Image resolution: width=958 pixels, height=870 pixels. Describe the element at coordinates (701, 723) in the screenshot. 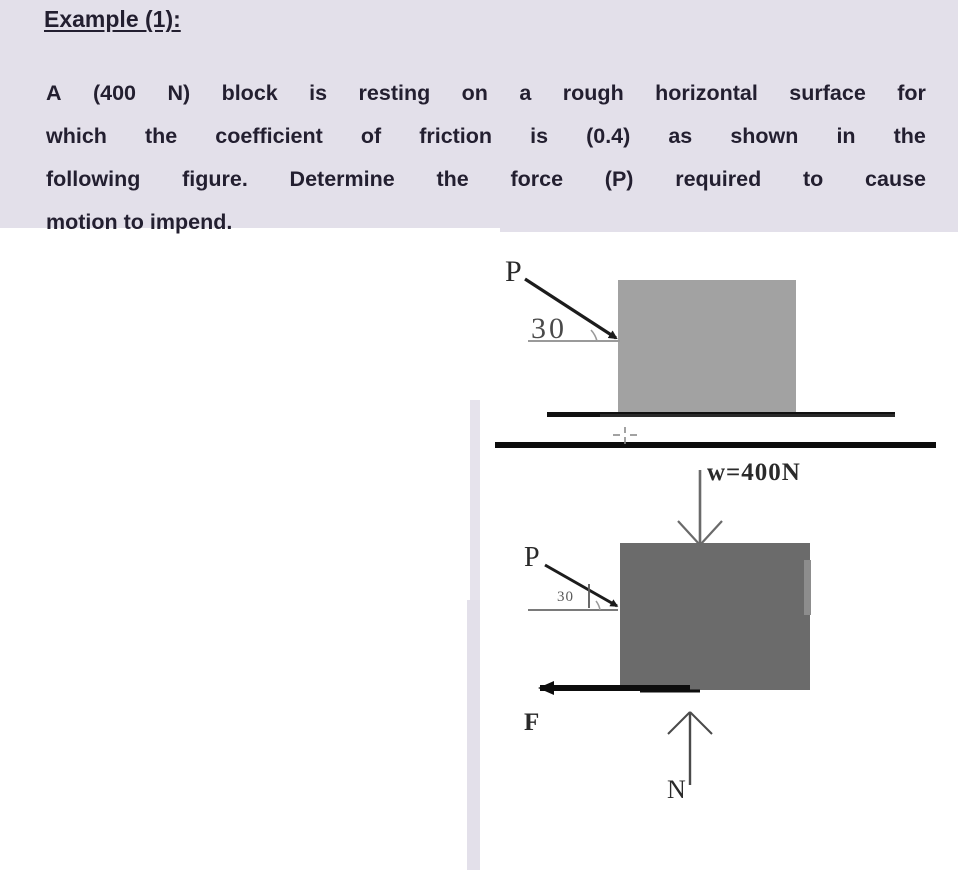

I see `normal-force-N-head-right` at that location.